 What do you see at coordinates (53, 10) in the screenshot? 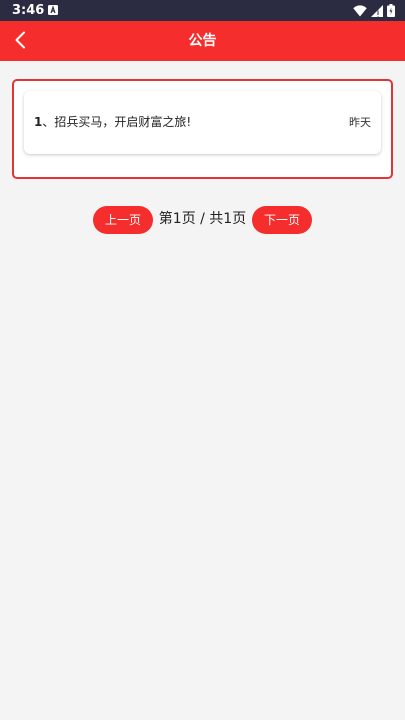
I see `notification-a-icon` at bounding box center [53, 10].